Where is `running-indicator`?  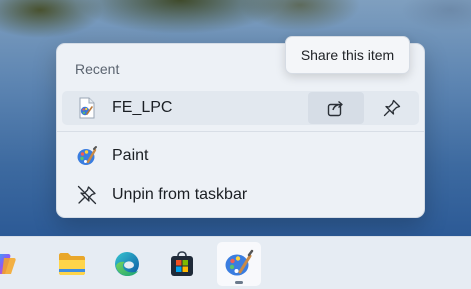 running-indicator is located at coordinates (239, 282).